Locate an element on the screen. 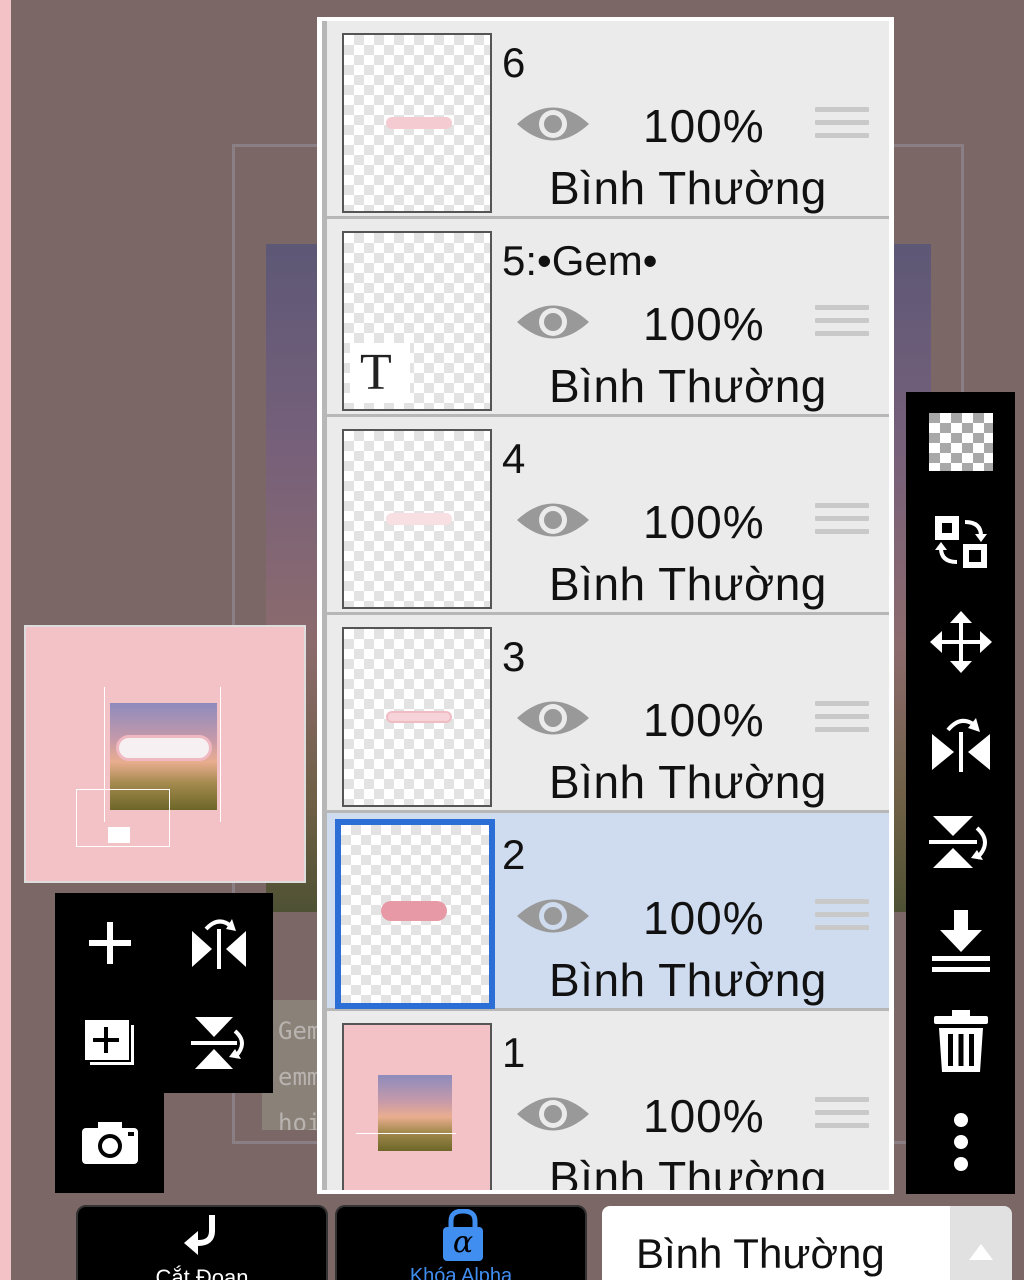 The width and height of the screenshot is (1024, 1280). blend-mode-select: Bình Thường is located at coordinates (776, 1243).